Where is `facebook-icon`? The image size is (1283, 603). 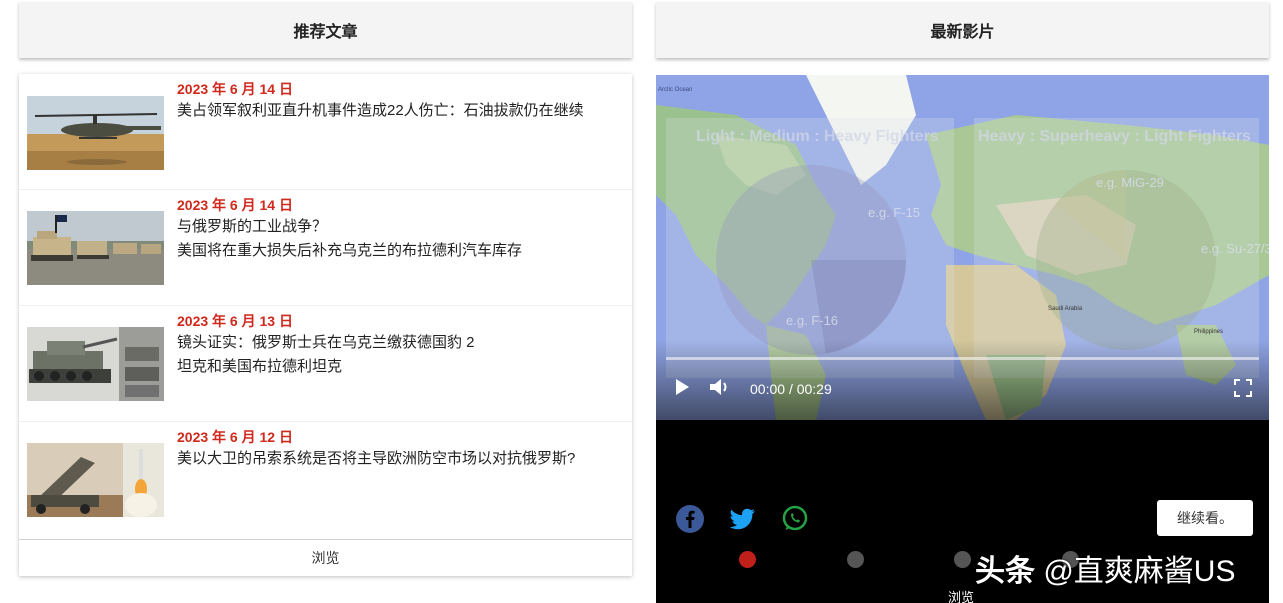 facebook-icon is located at coordinates (690, 519).